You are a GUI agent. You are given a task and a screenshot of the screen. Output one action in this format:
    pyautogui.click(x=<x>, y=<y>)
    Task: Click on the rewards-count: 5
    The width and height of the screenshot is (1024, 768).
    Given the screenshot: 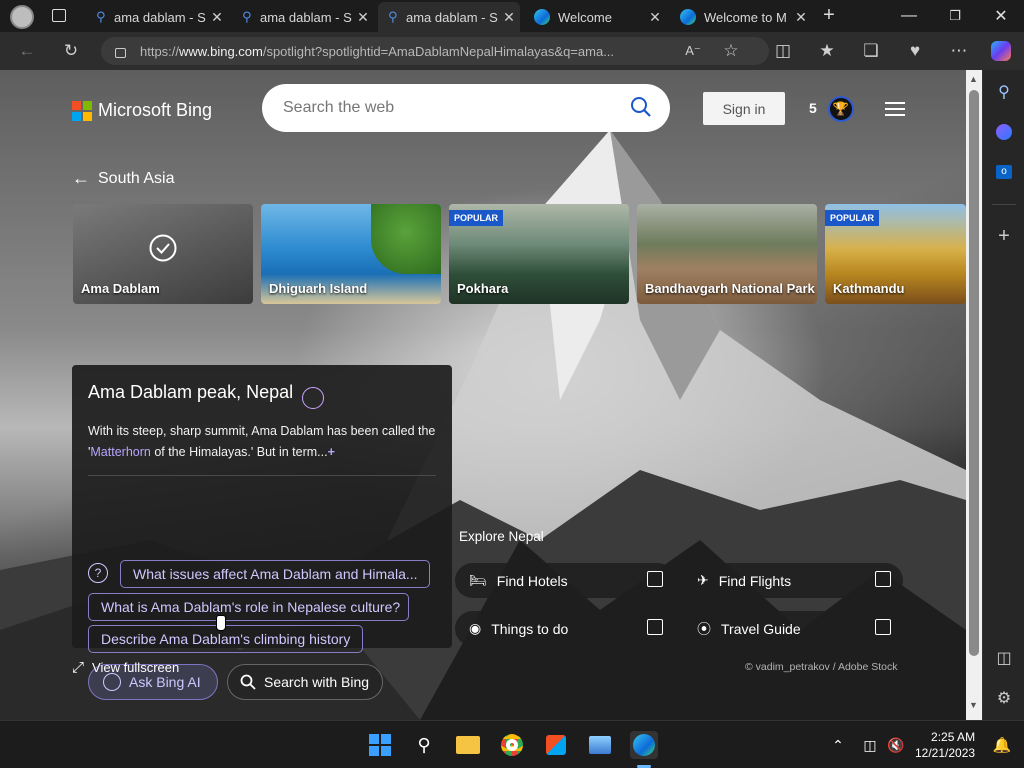 What is the action you would take?
    pyautogui.click(x=813, y=108)
    